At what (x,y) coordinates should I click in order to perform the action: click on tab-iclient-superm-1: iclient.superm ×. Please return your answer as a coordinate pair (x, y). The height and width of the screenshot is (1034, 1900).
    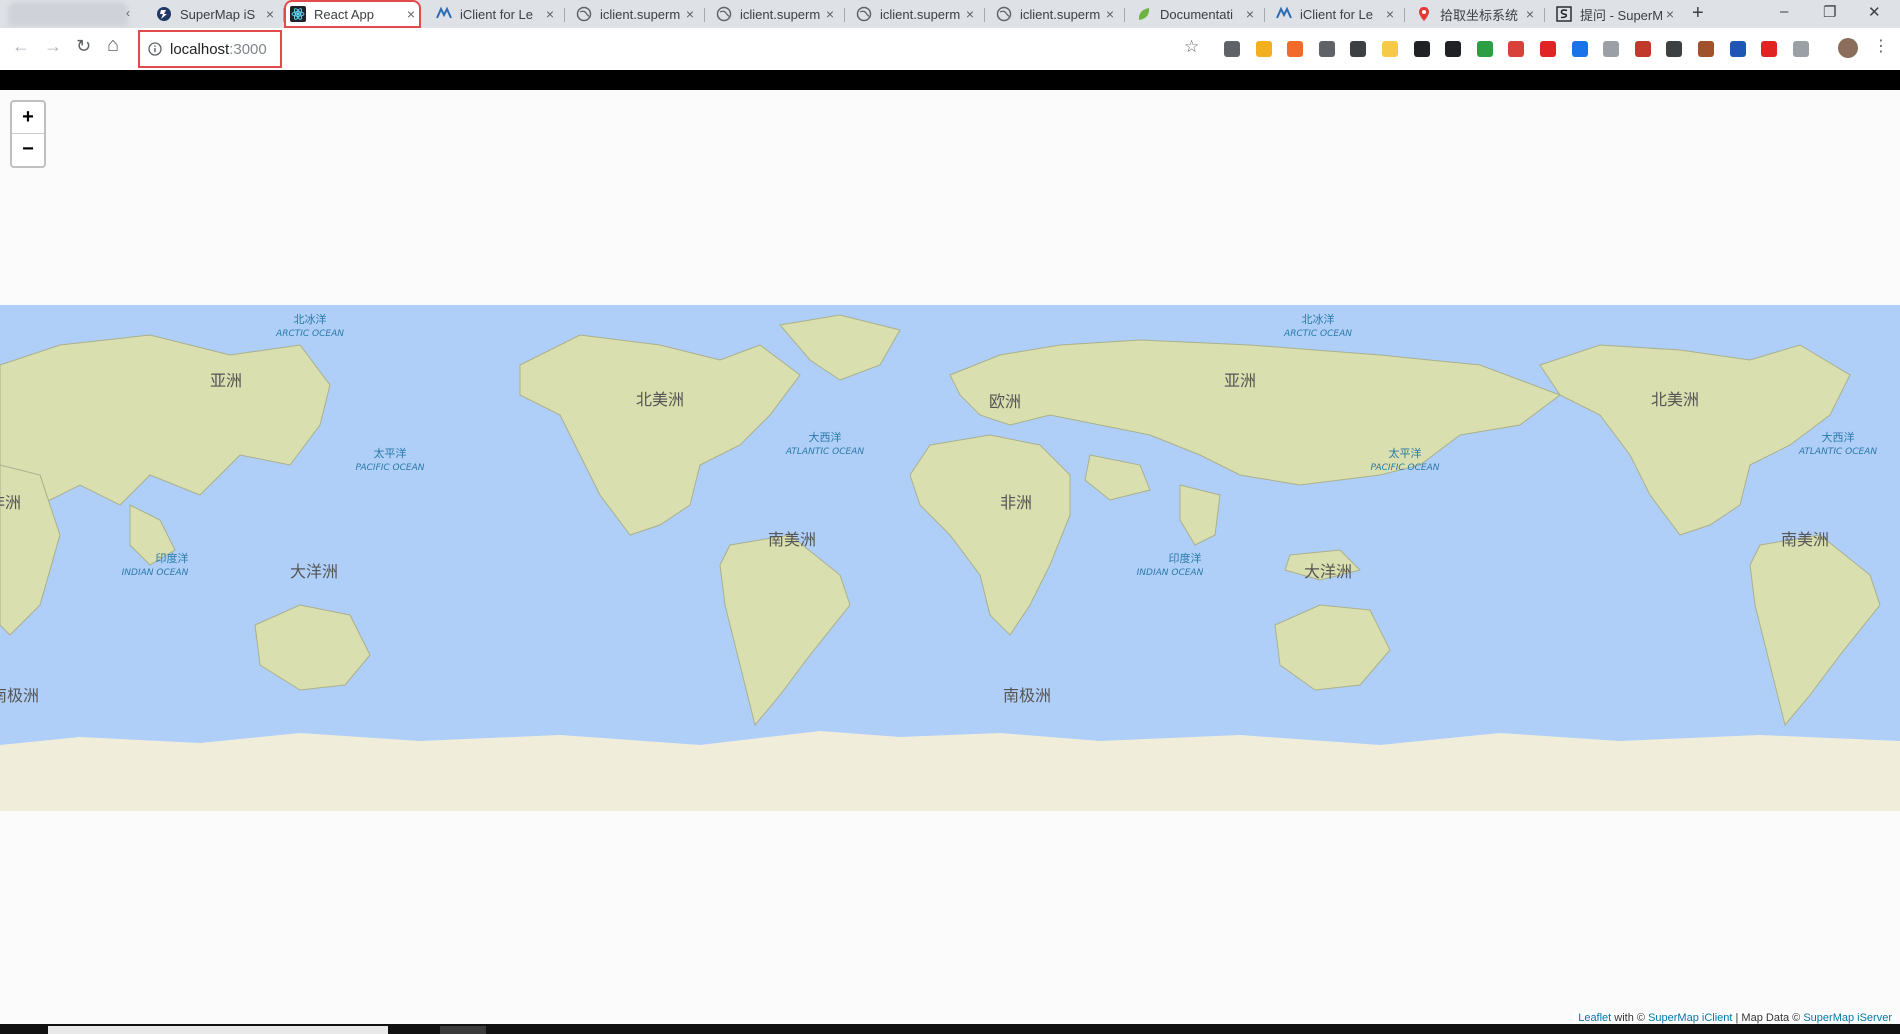
    Looking at the image, I should click on (635, 14).